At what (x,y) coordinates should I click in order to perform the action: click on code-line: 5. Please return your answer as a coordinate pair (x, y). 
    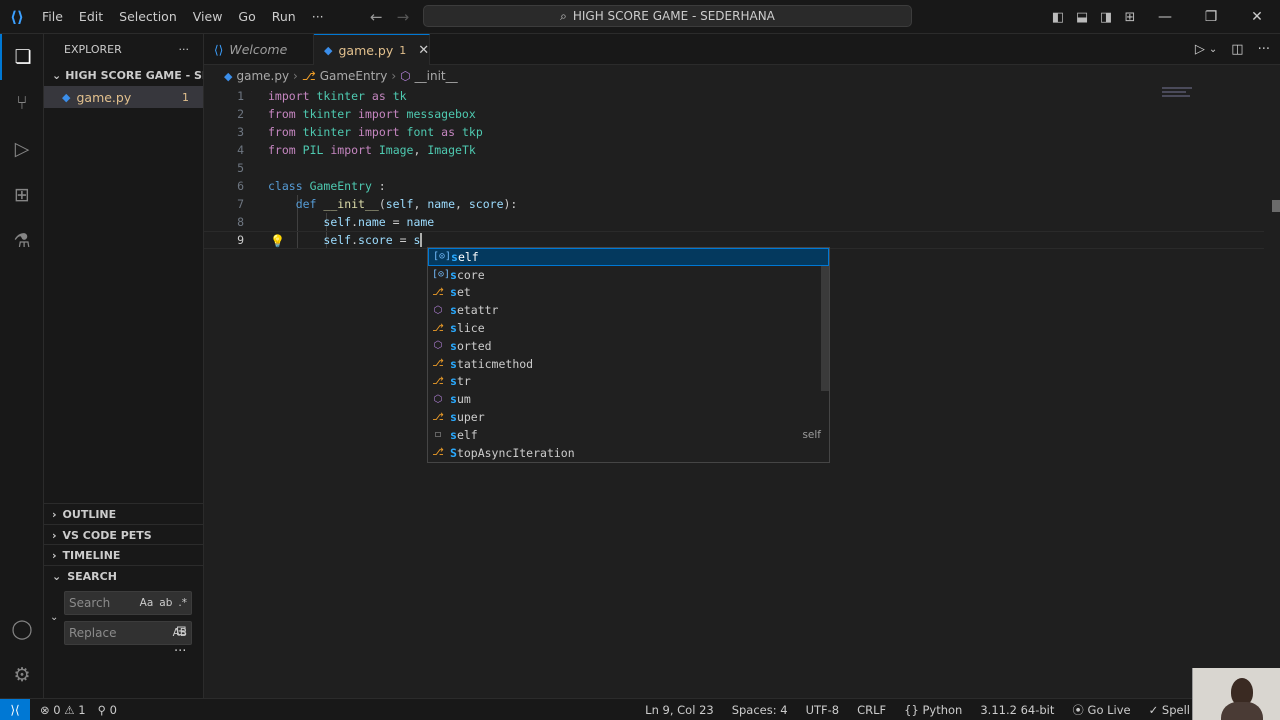
    Looking at the image, I should click on (734, 168).